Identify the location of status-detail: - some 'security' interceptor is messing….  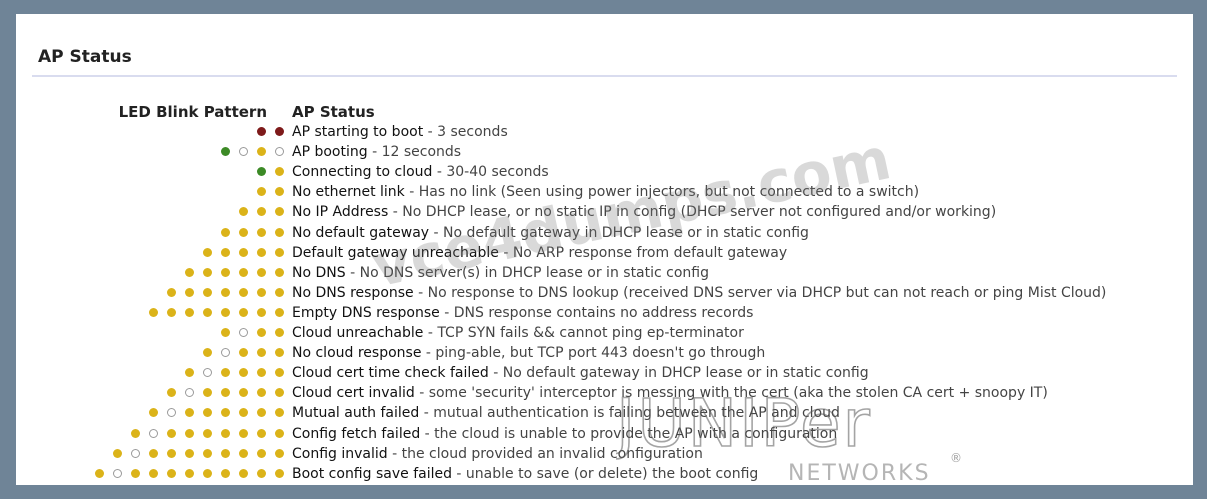
(731, 393).